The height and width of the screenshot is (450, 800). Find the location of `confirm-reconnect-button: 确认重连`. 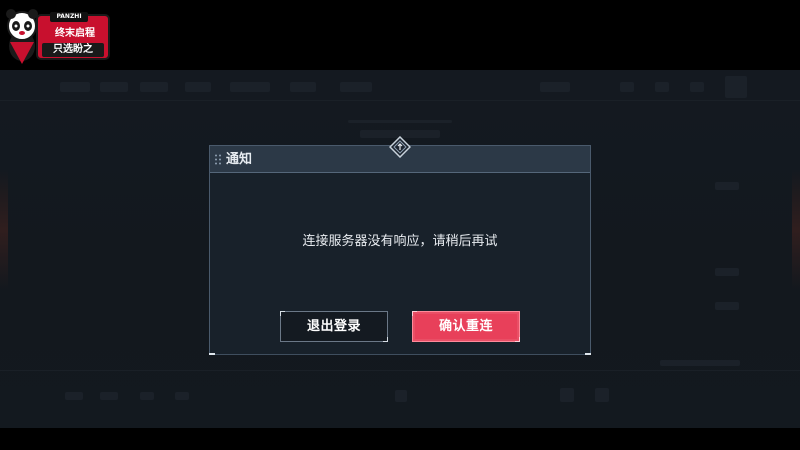

confirm-reconnect-button: 确认重连 is located at coordinates (466, 326).